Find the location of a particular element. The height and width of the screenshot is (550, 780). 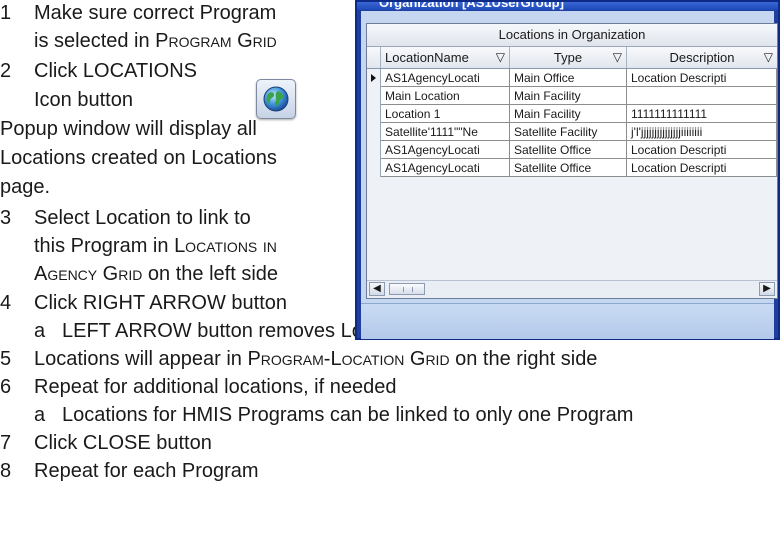

window-footer is located at coordinates (567, 321).